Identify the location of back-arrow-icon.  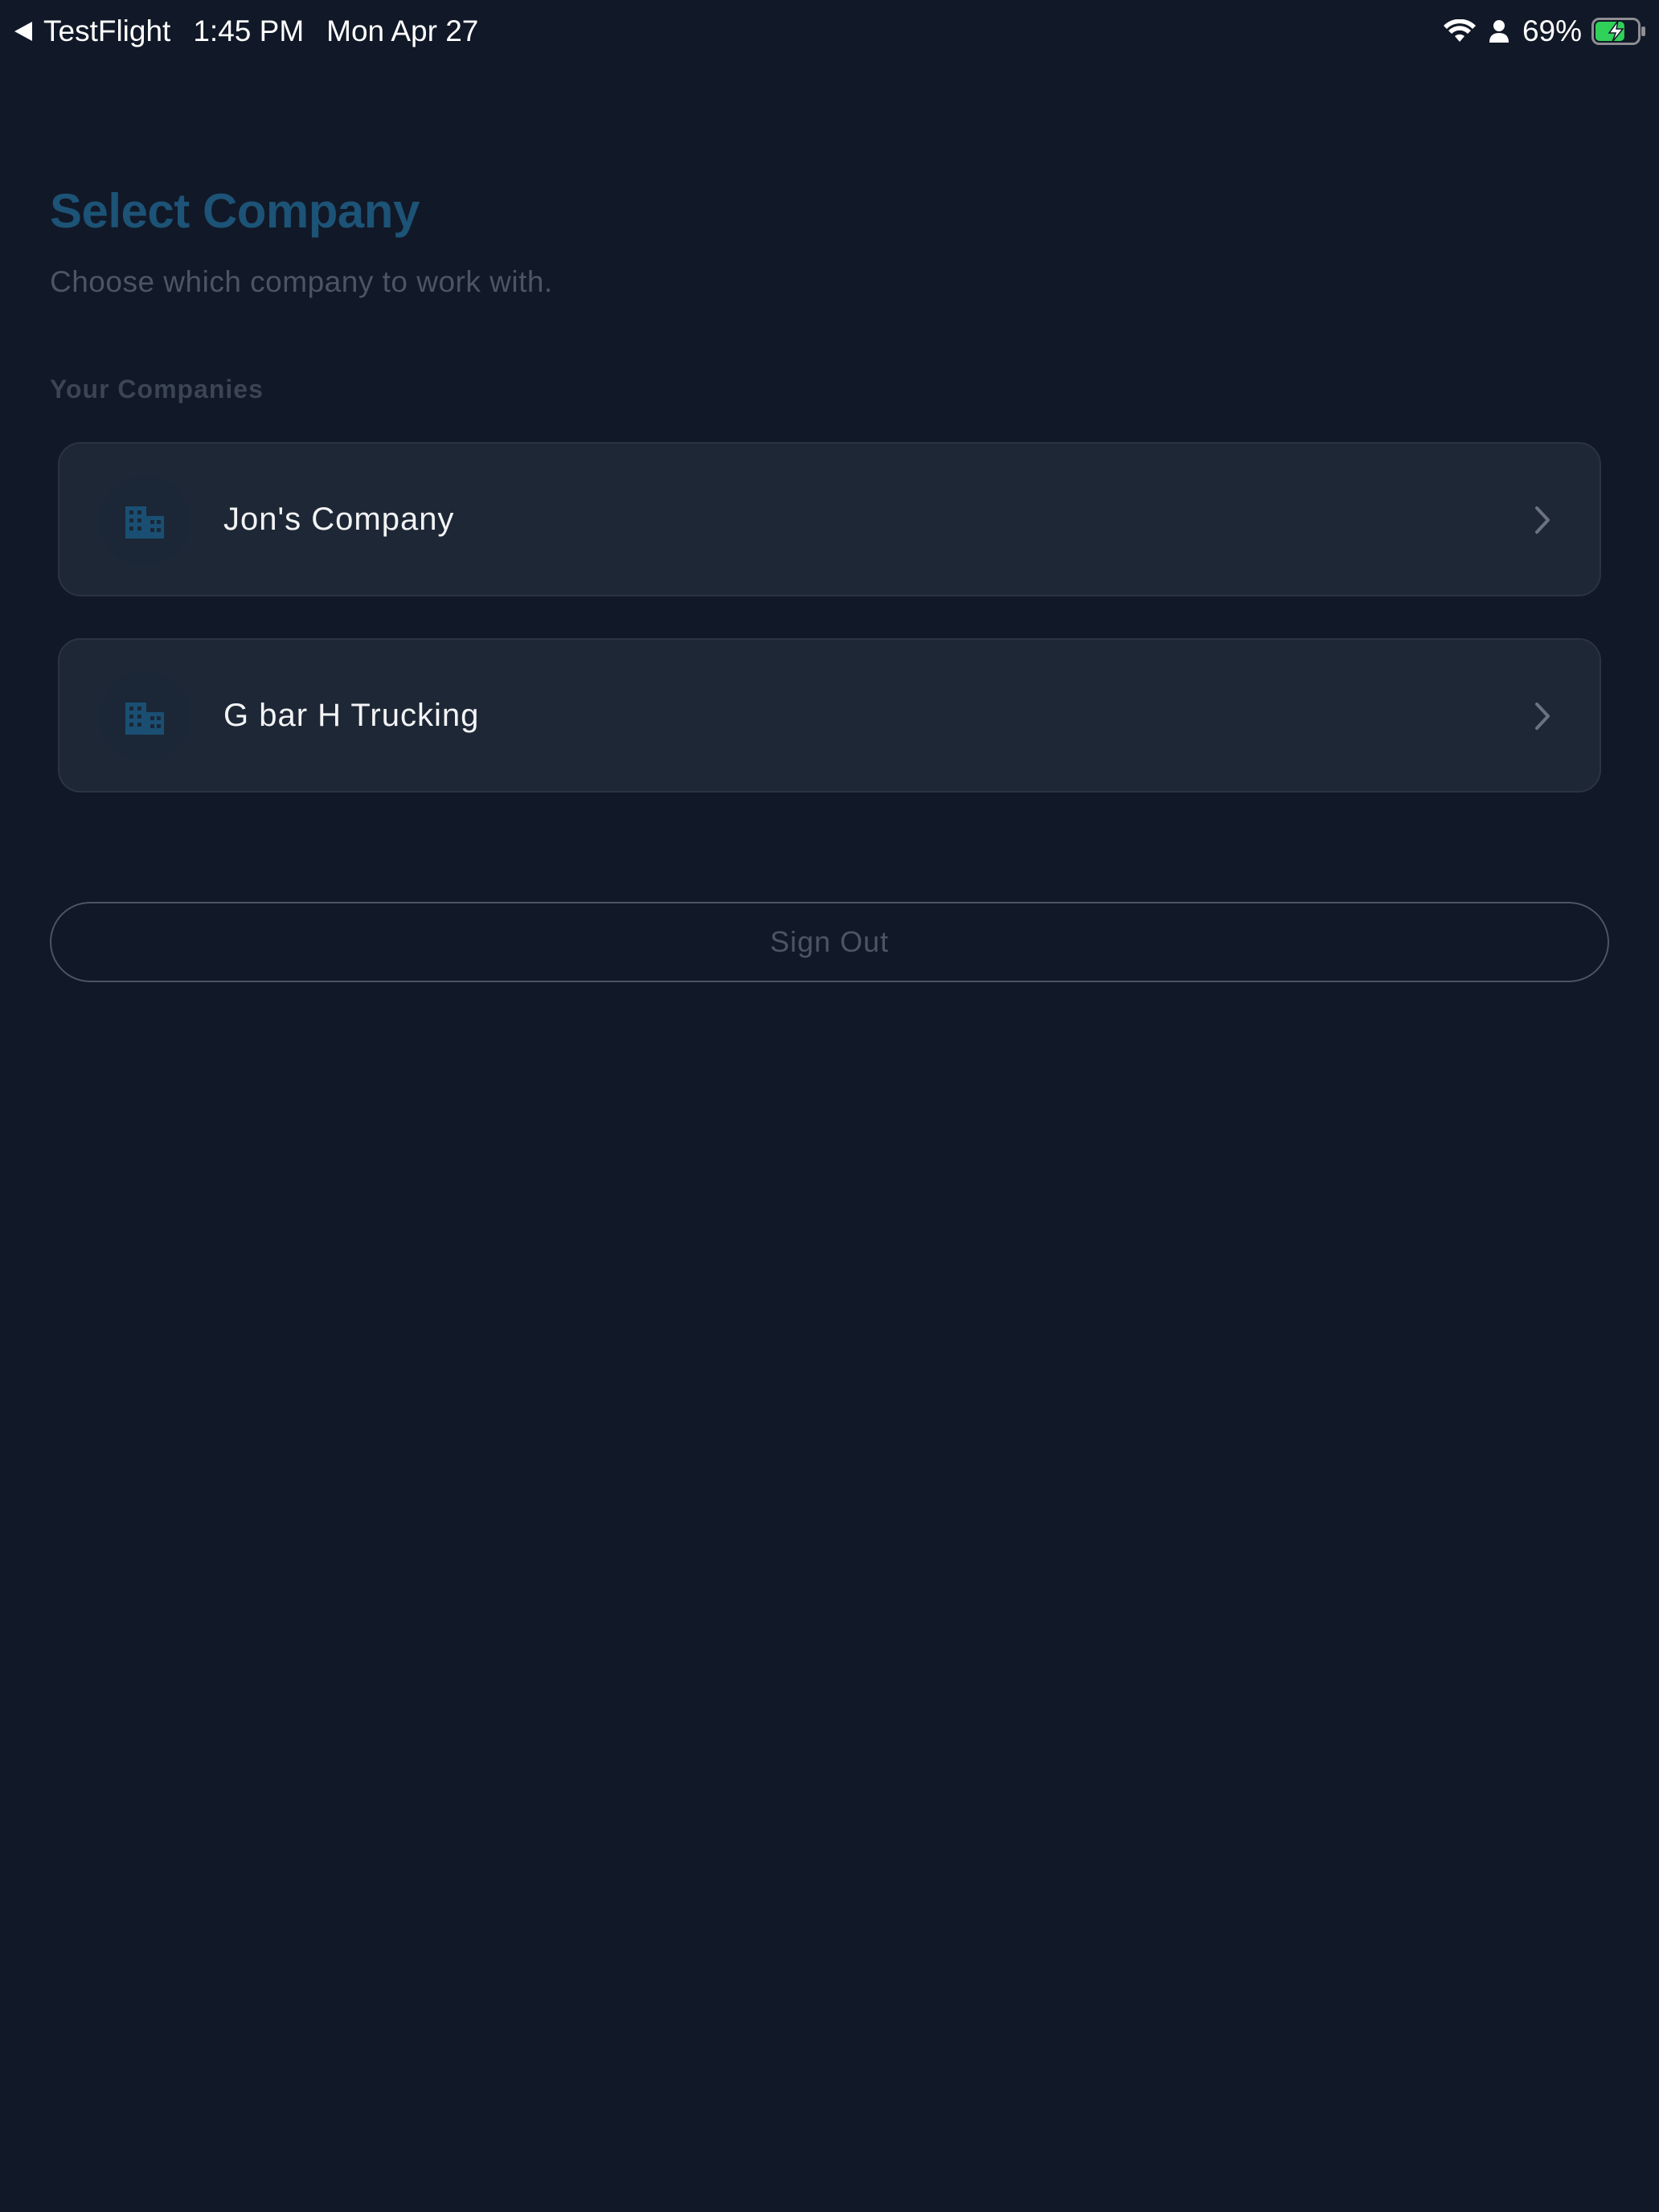
(23, 31).